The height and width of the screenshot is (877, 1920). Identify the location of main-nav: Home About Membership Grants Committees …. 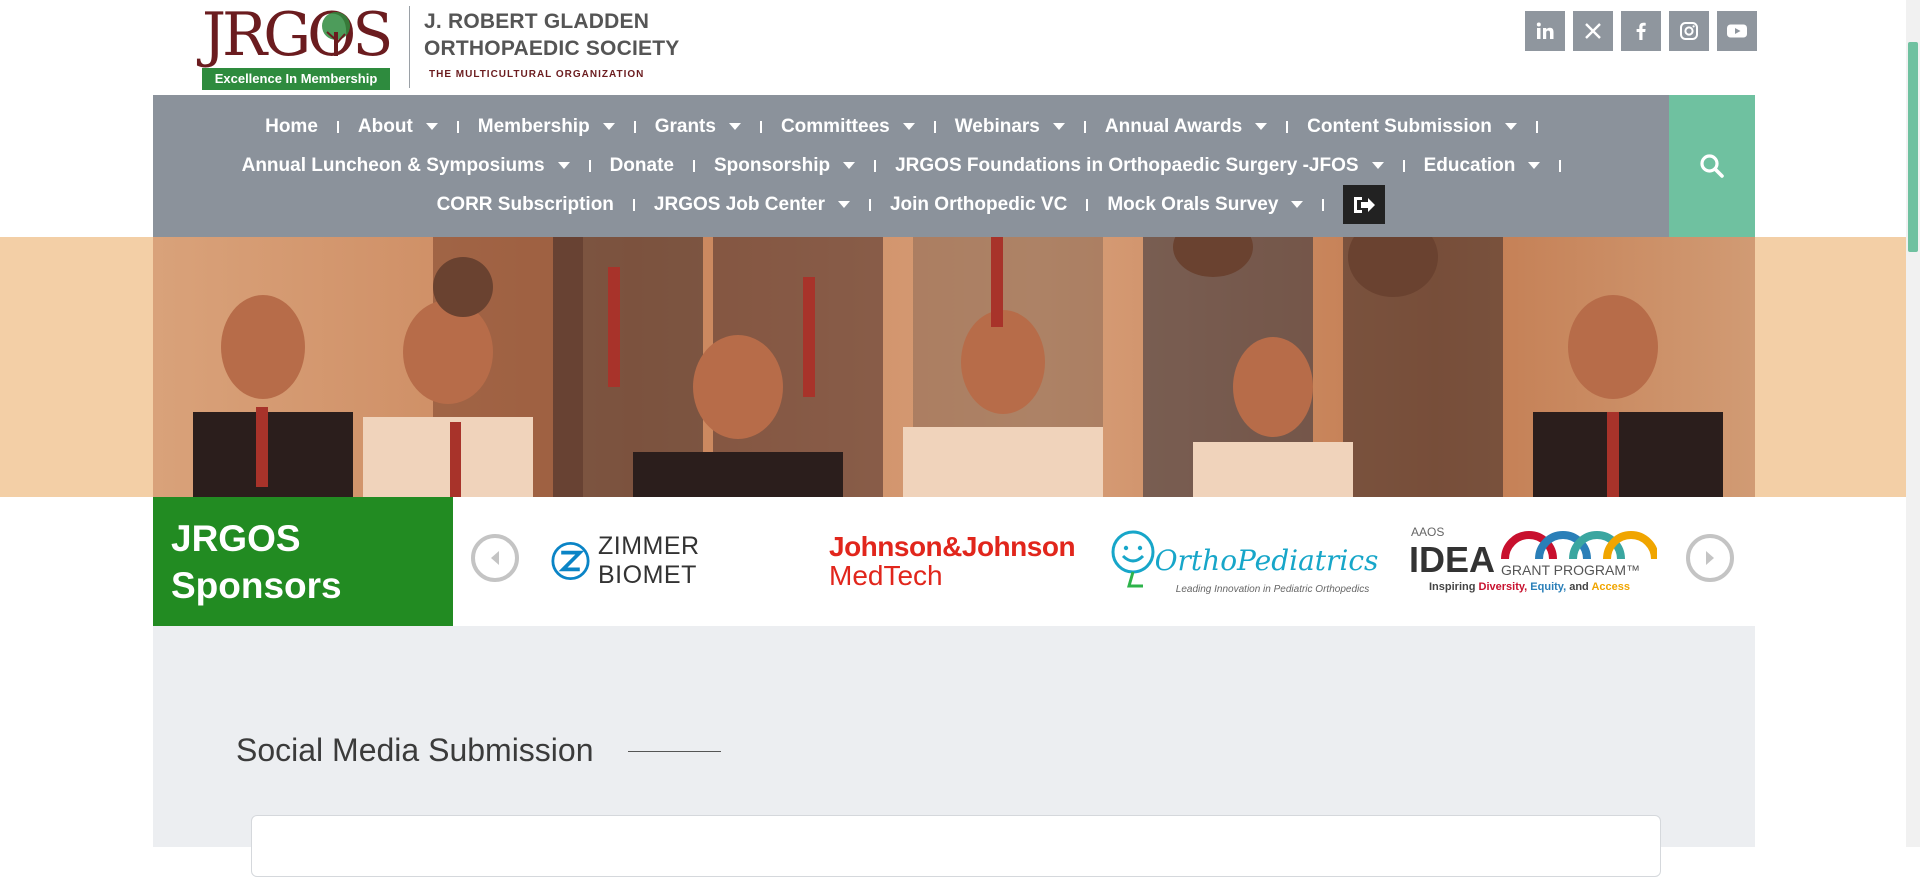
(911, 166).